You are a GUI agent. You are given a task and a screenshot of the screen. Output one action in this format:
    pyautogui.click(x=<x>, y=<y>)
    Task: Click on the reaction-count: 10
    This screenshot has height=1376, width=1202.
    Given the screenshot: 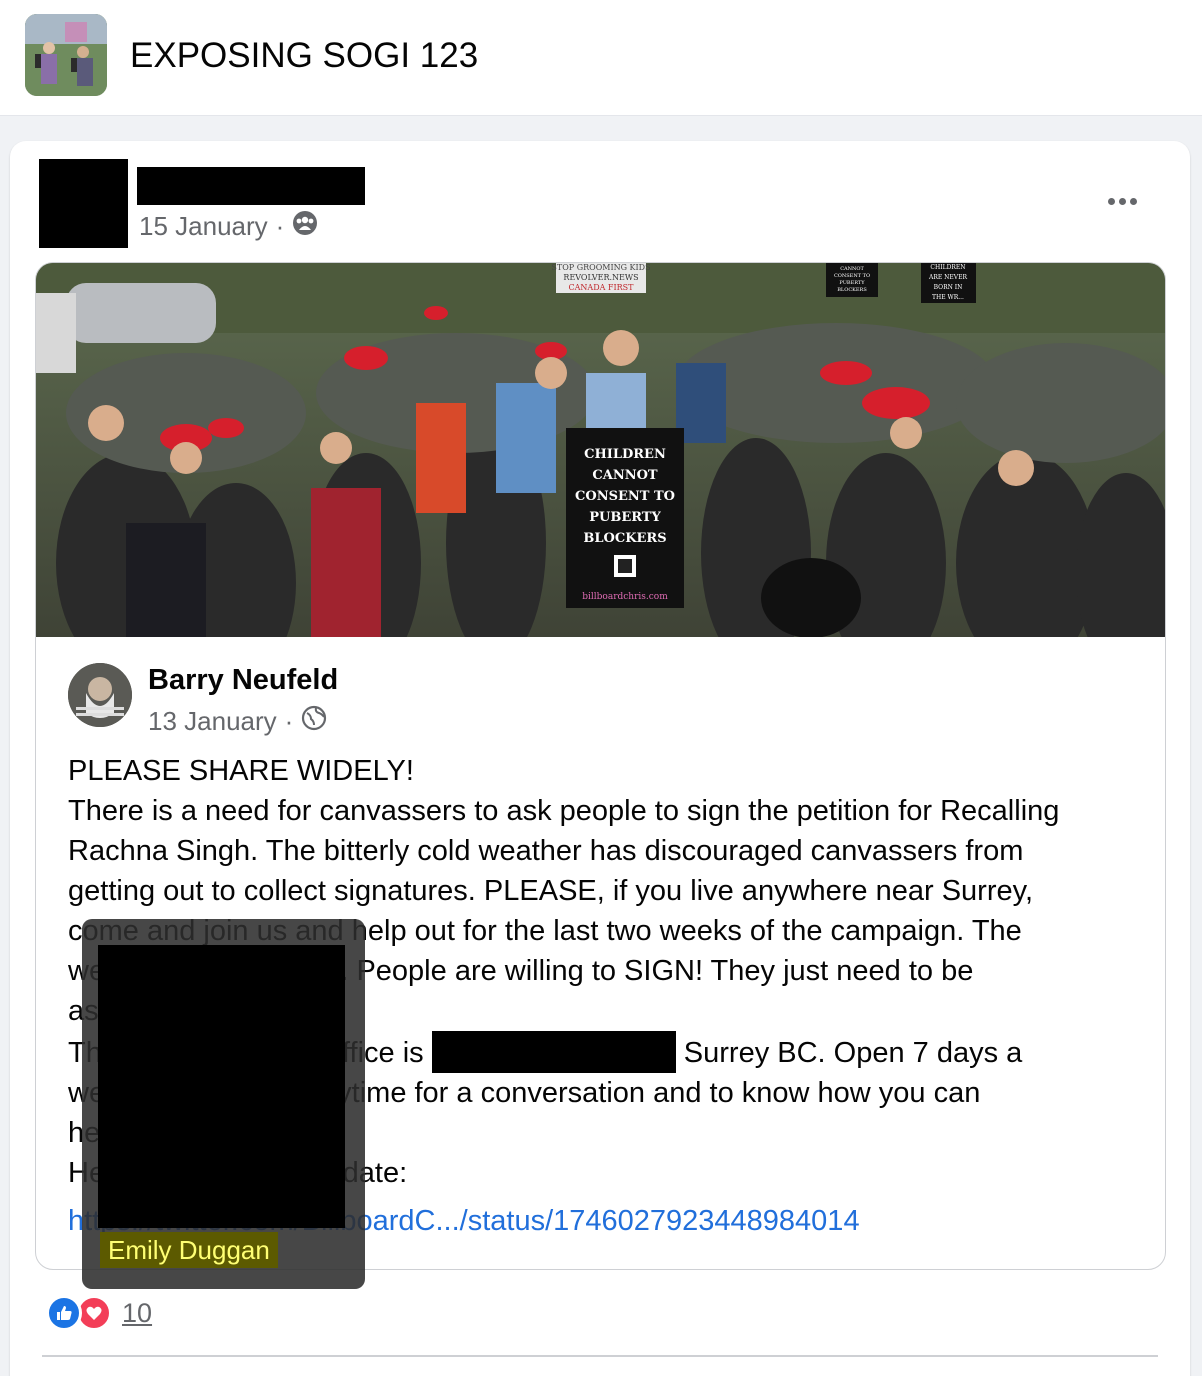 What is the action you would take?
    pyautogui.click(x=137, y=1313)
    